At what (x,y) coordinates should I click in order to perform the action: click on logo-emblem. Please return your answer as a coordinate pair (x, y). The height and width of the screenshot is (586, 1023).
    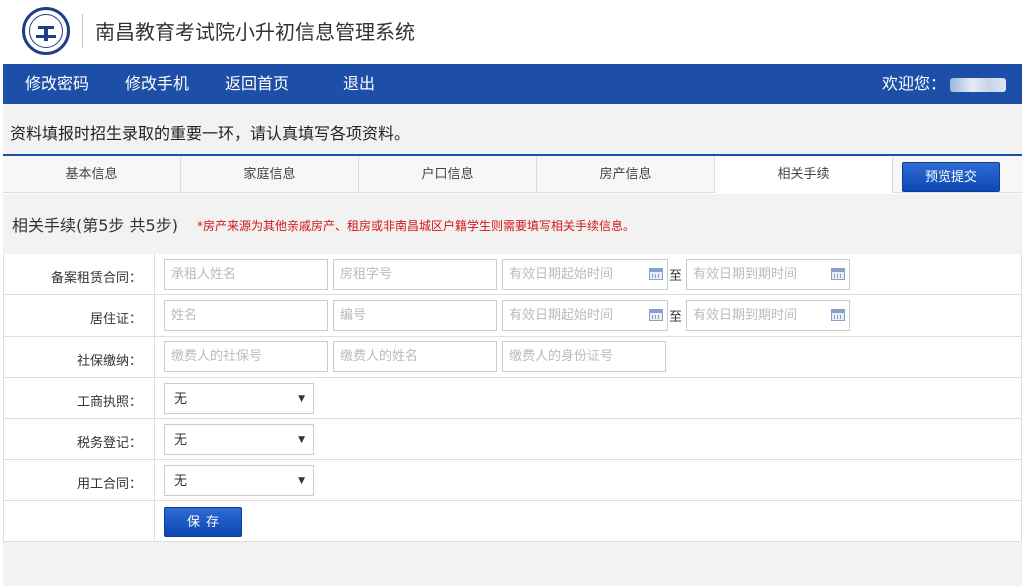
    Looking at the image, I should click on (46, 31).